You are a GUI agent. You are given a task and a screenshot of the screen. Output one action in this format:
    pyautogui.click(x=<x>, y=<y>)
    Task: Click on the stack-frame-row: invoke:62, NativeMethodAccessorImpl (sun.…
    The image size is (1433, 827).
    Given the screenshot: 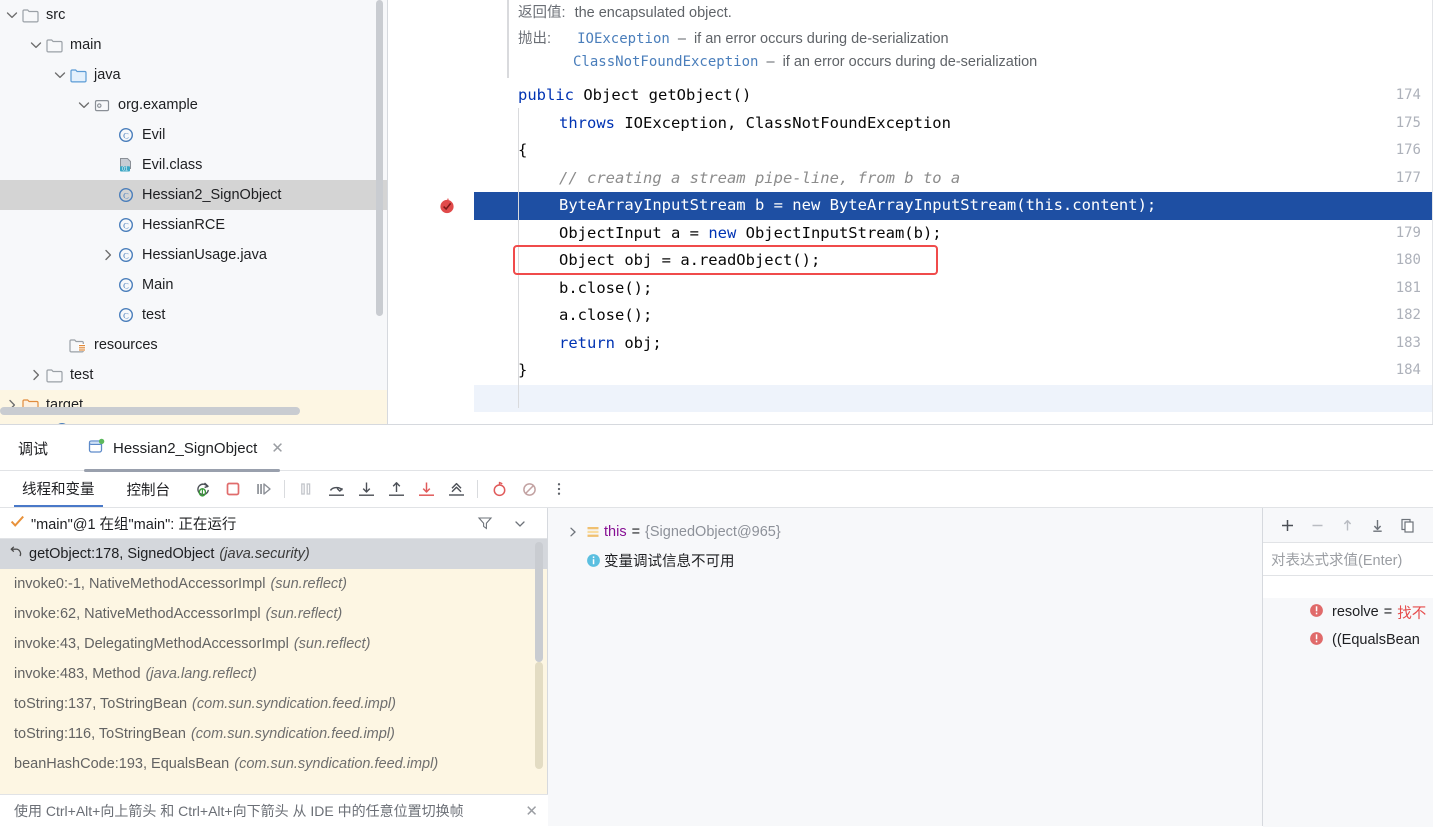 What is the action you would take?
    pyautogui.click(x=273, y=614)
    